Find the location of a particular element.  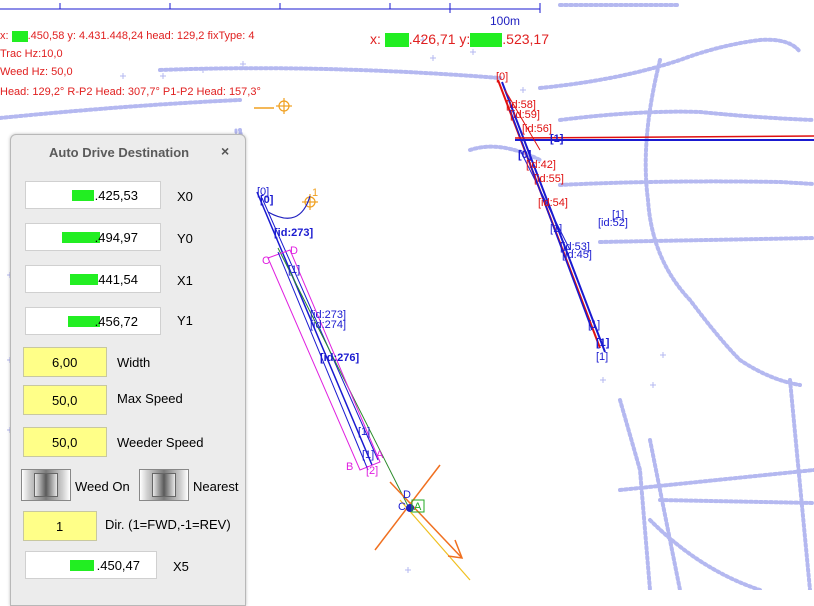

vehicle-marker is located at coordinates (422, 522).